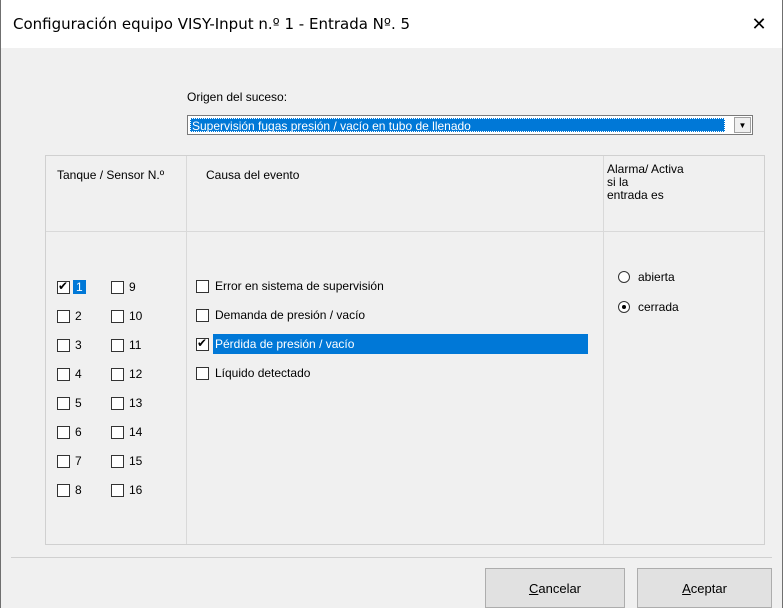 This screenshot has width=783, height=608. I want to click on alarm-closed-label: cerrada, so click(658, 307).